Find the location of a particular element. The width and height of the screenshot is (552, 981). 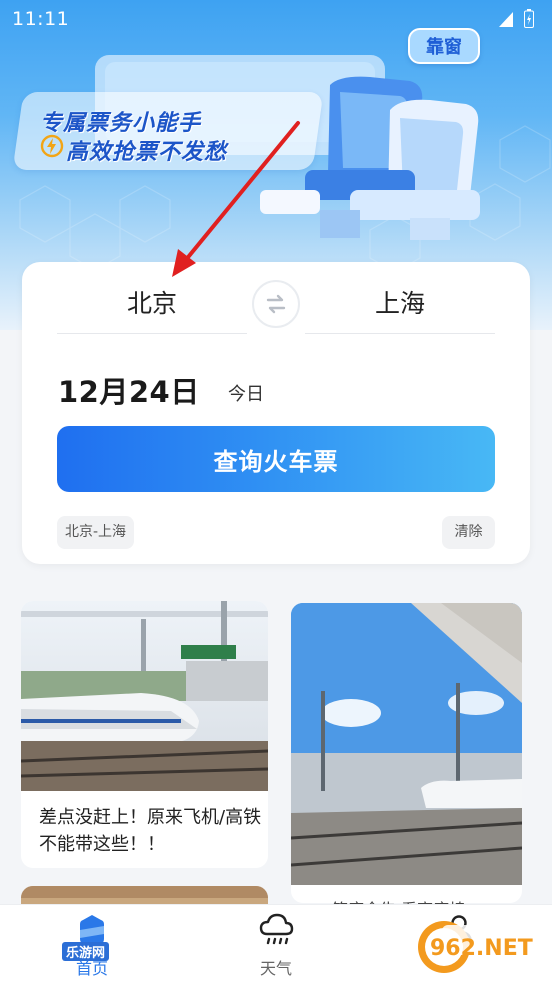

window-seat-tag: 靠窗 is located at coordinates (444, 46).